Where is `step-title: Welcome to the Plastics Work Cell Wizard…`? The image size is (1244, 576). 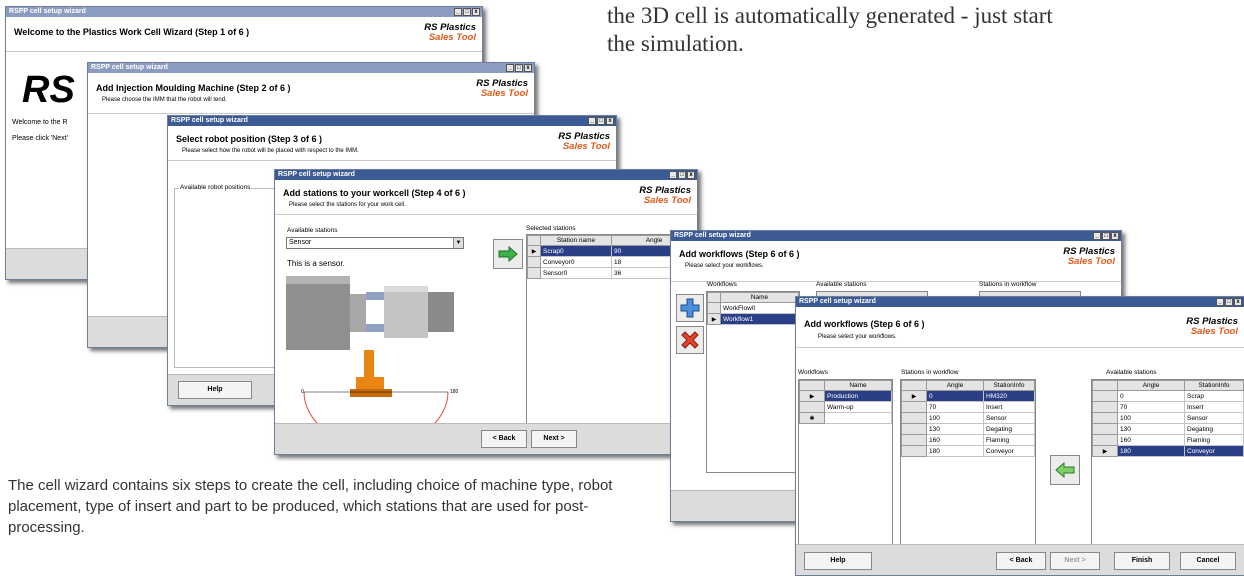 step-title: Welcome to the Plastics Work Cell Wizard… is located at coordinates (132, 32).